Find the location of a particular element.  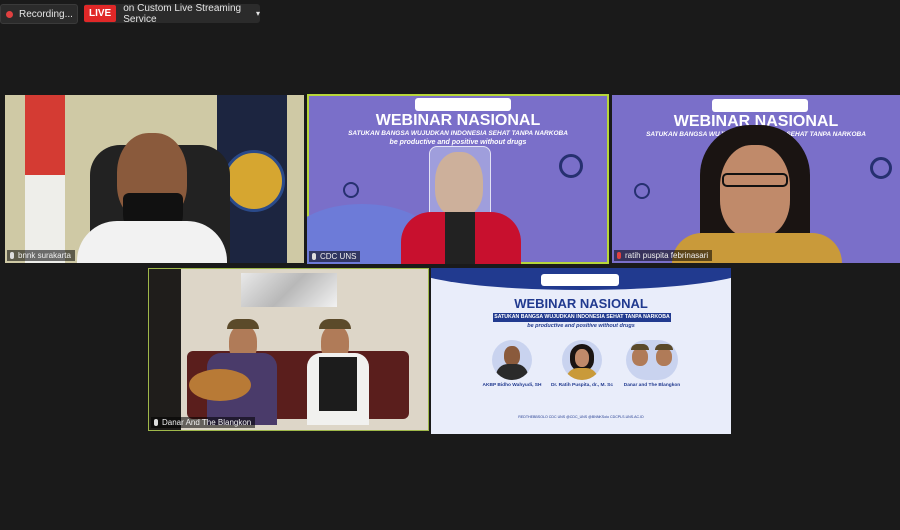

speaker-card: Danar and The Blangkon is located at coordinates (652, 364).